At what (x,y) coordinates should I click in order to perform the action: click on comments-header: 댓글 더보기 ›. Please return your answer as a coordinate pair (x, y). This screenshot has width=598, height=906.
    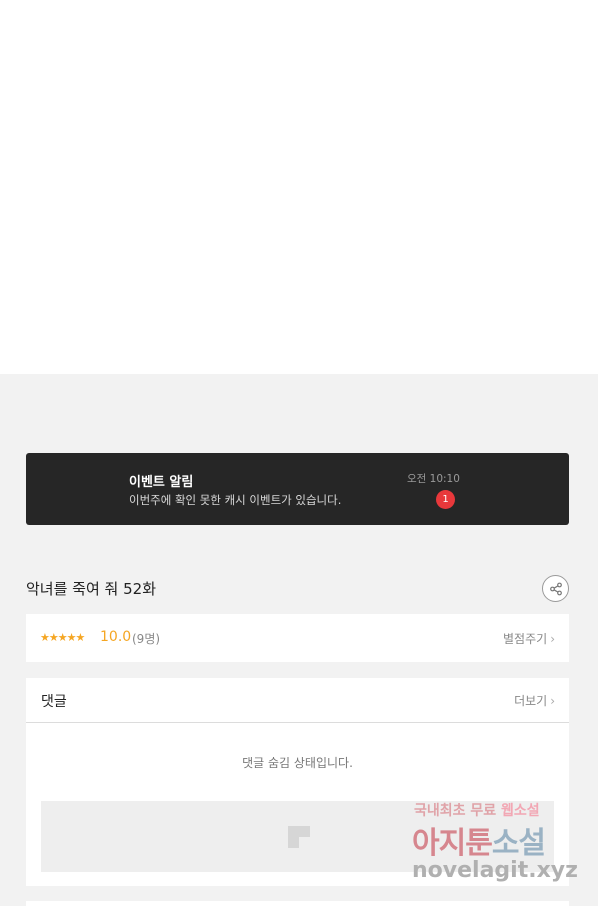
    Looking at the image, I should click on (297, 700).